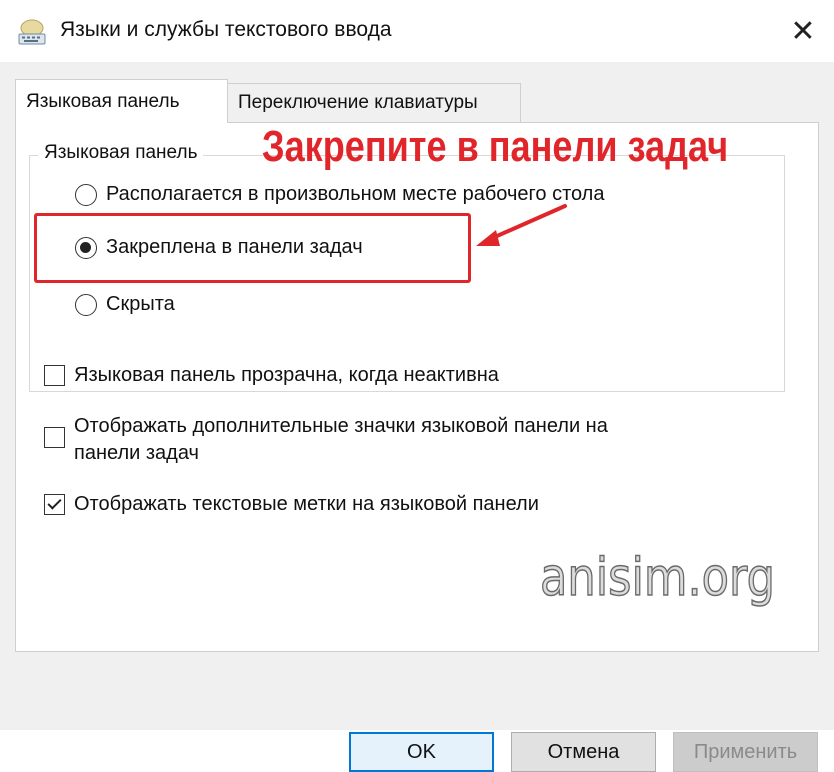 The image size is (834, 772). Describe the element at coordinates (417, 31) in the screenshot. I see `title-bar: Языки и службы текстового ввода ✕` at that location.